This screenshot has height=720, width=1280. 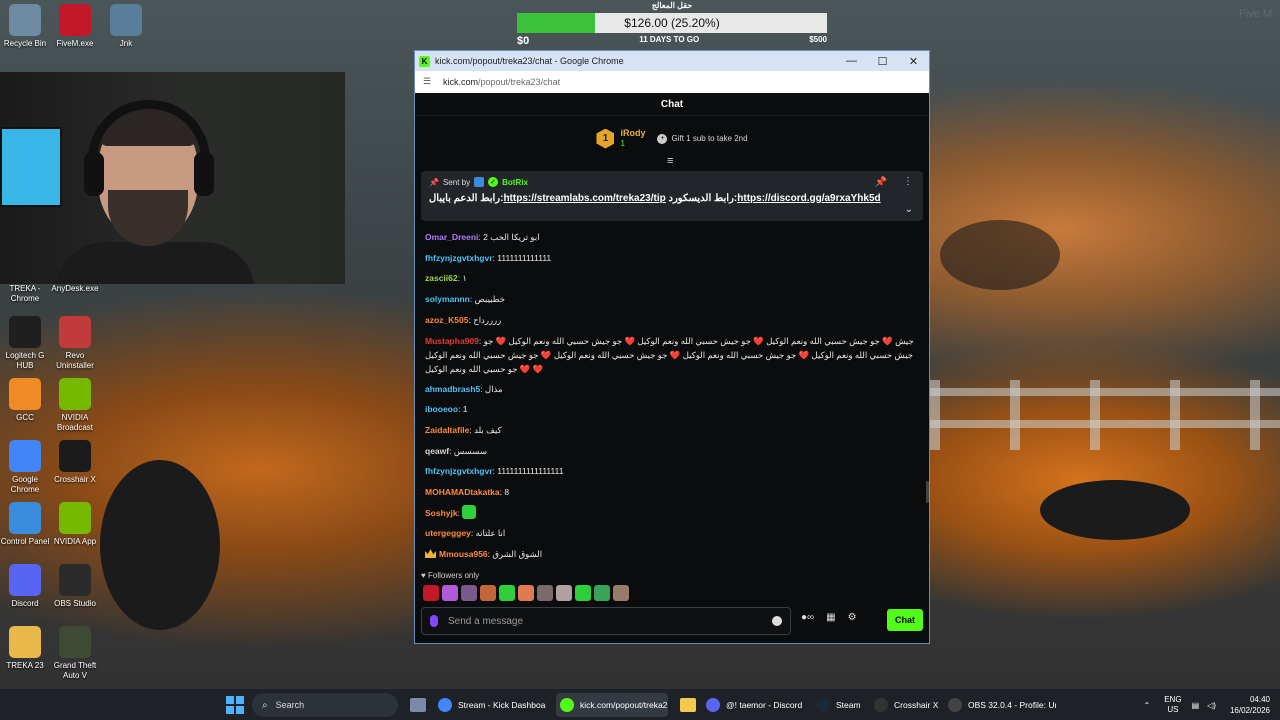 What do you see at coordinates (75, 405) in the screenshot?
I see `desktop-icon: NVIDIA Broadcast` at bounding box center [75, 405].